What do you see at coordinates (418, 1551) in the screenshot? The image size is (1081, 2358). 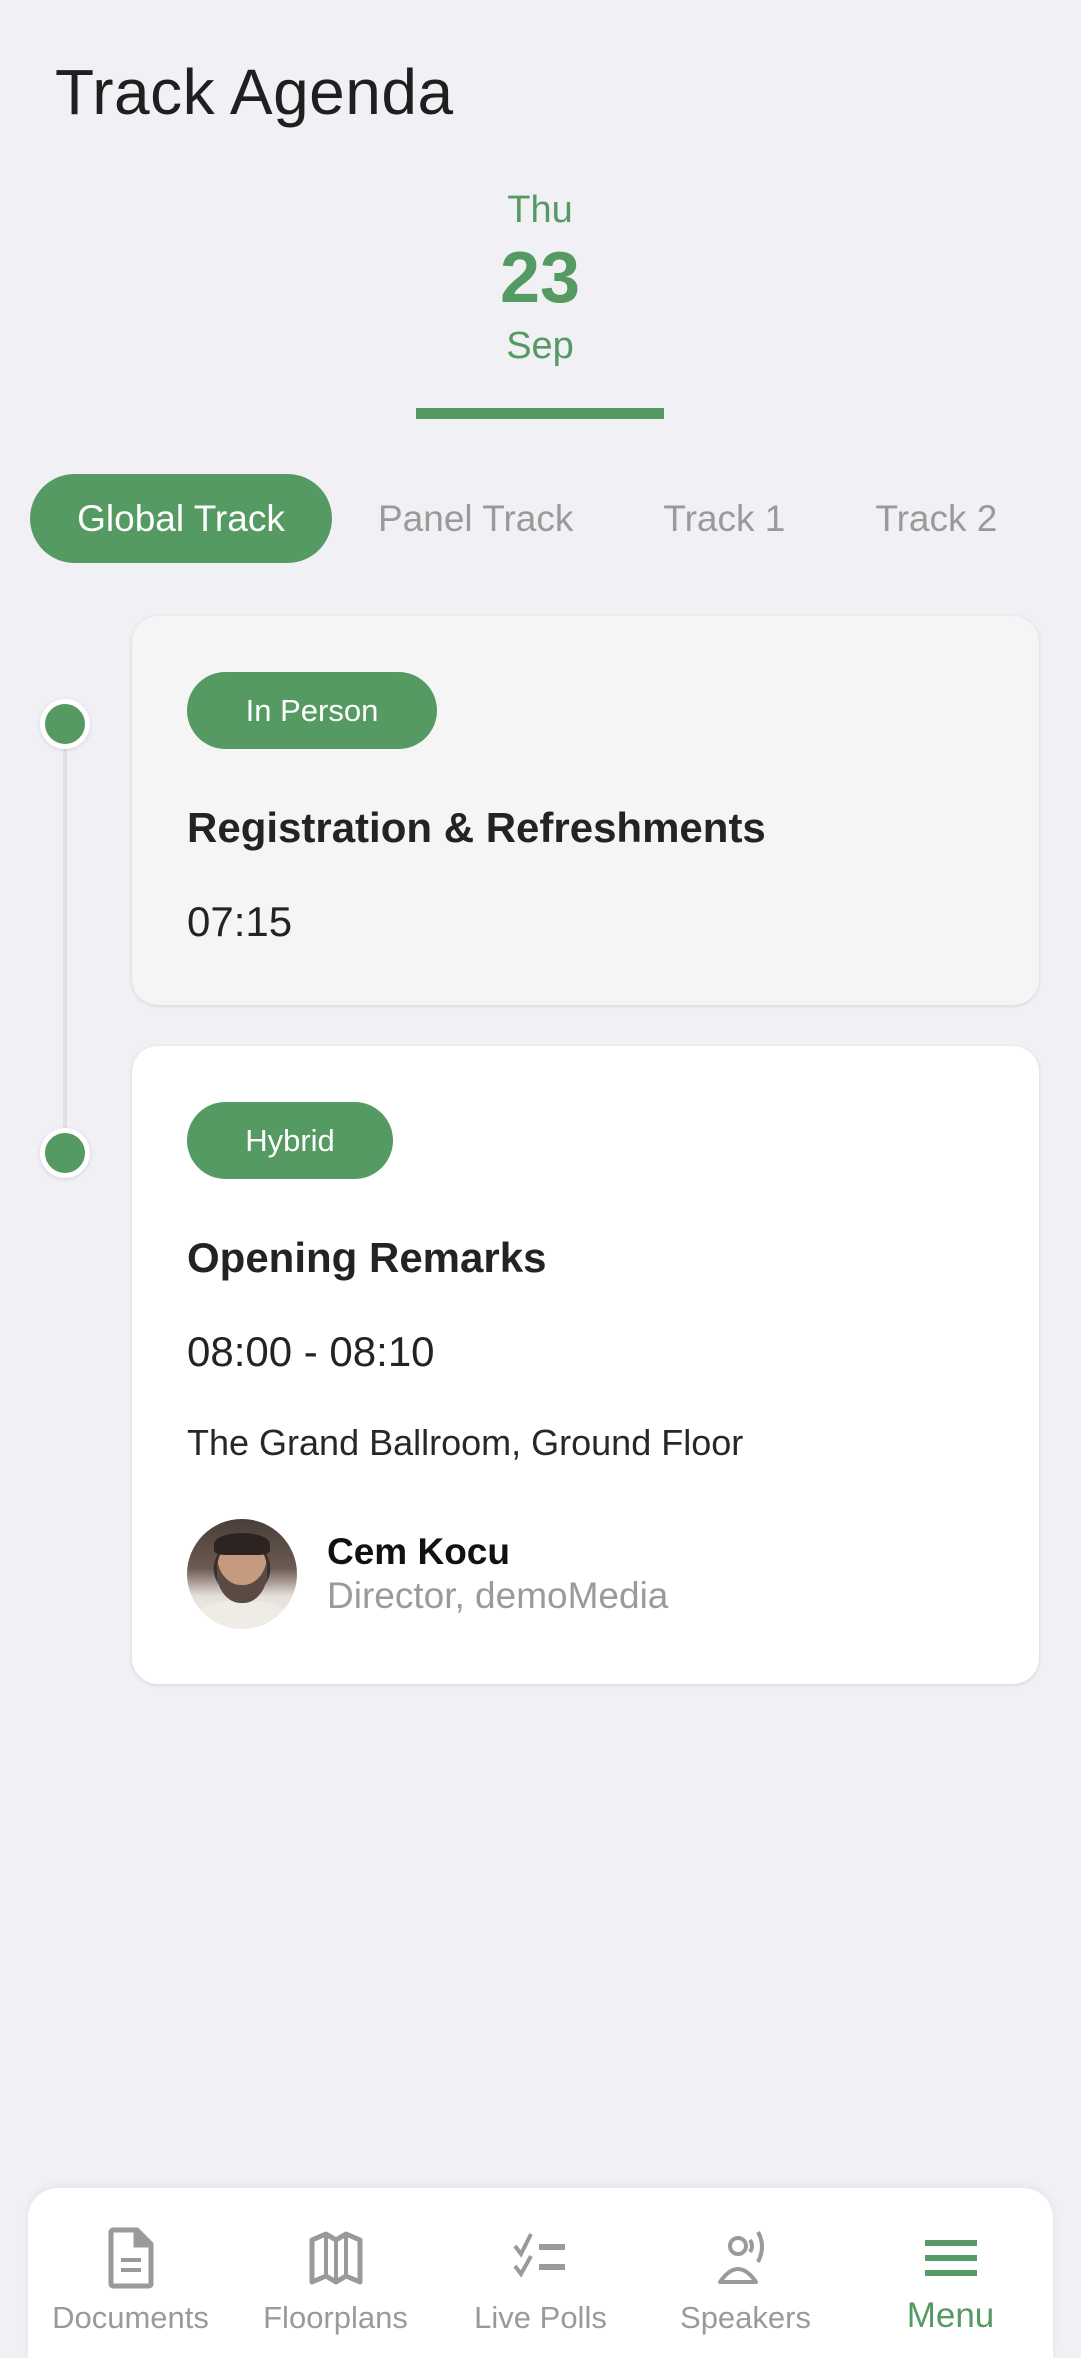 I see `speaker-name: Cem Kocu` at bounding box center [418, 1551].